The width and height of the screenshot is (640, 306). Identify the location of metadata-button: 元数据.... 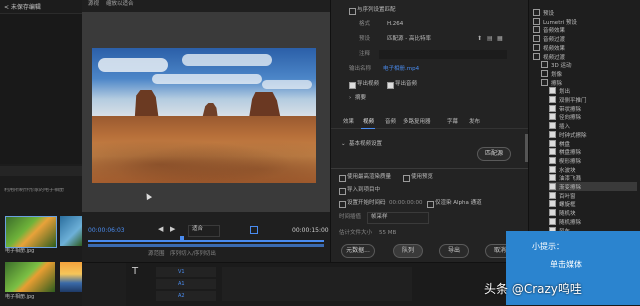
(358, 251).